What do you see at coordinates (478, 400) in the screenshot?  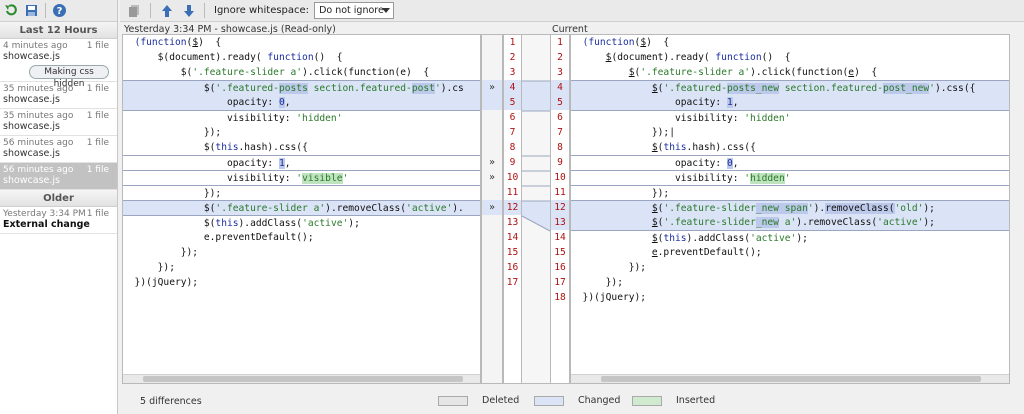 I see `legend-deleted: Deleted` at bounding box center [478, 400].